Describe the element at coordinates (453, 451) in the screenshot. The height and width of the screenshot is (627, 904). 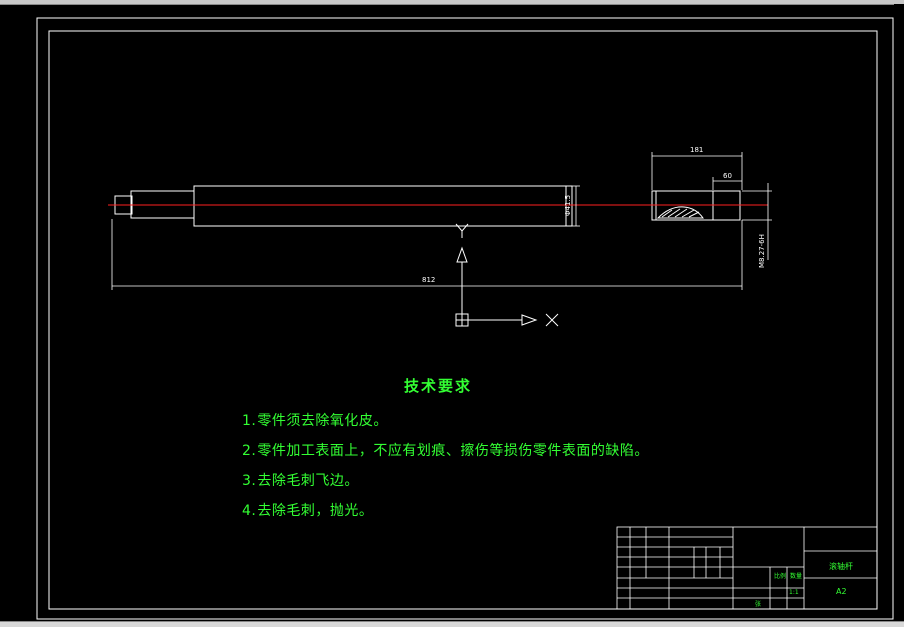
I see `tech-requirement-text: 零件加工表面上，不应有划痕、擦伤等损伤零件表面的缺陷。` at that location.